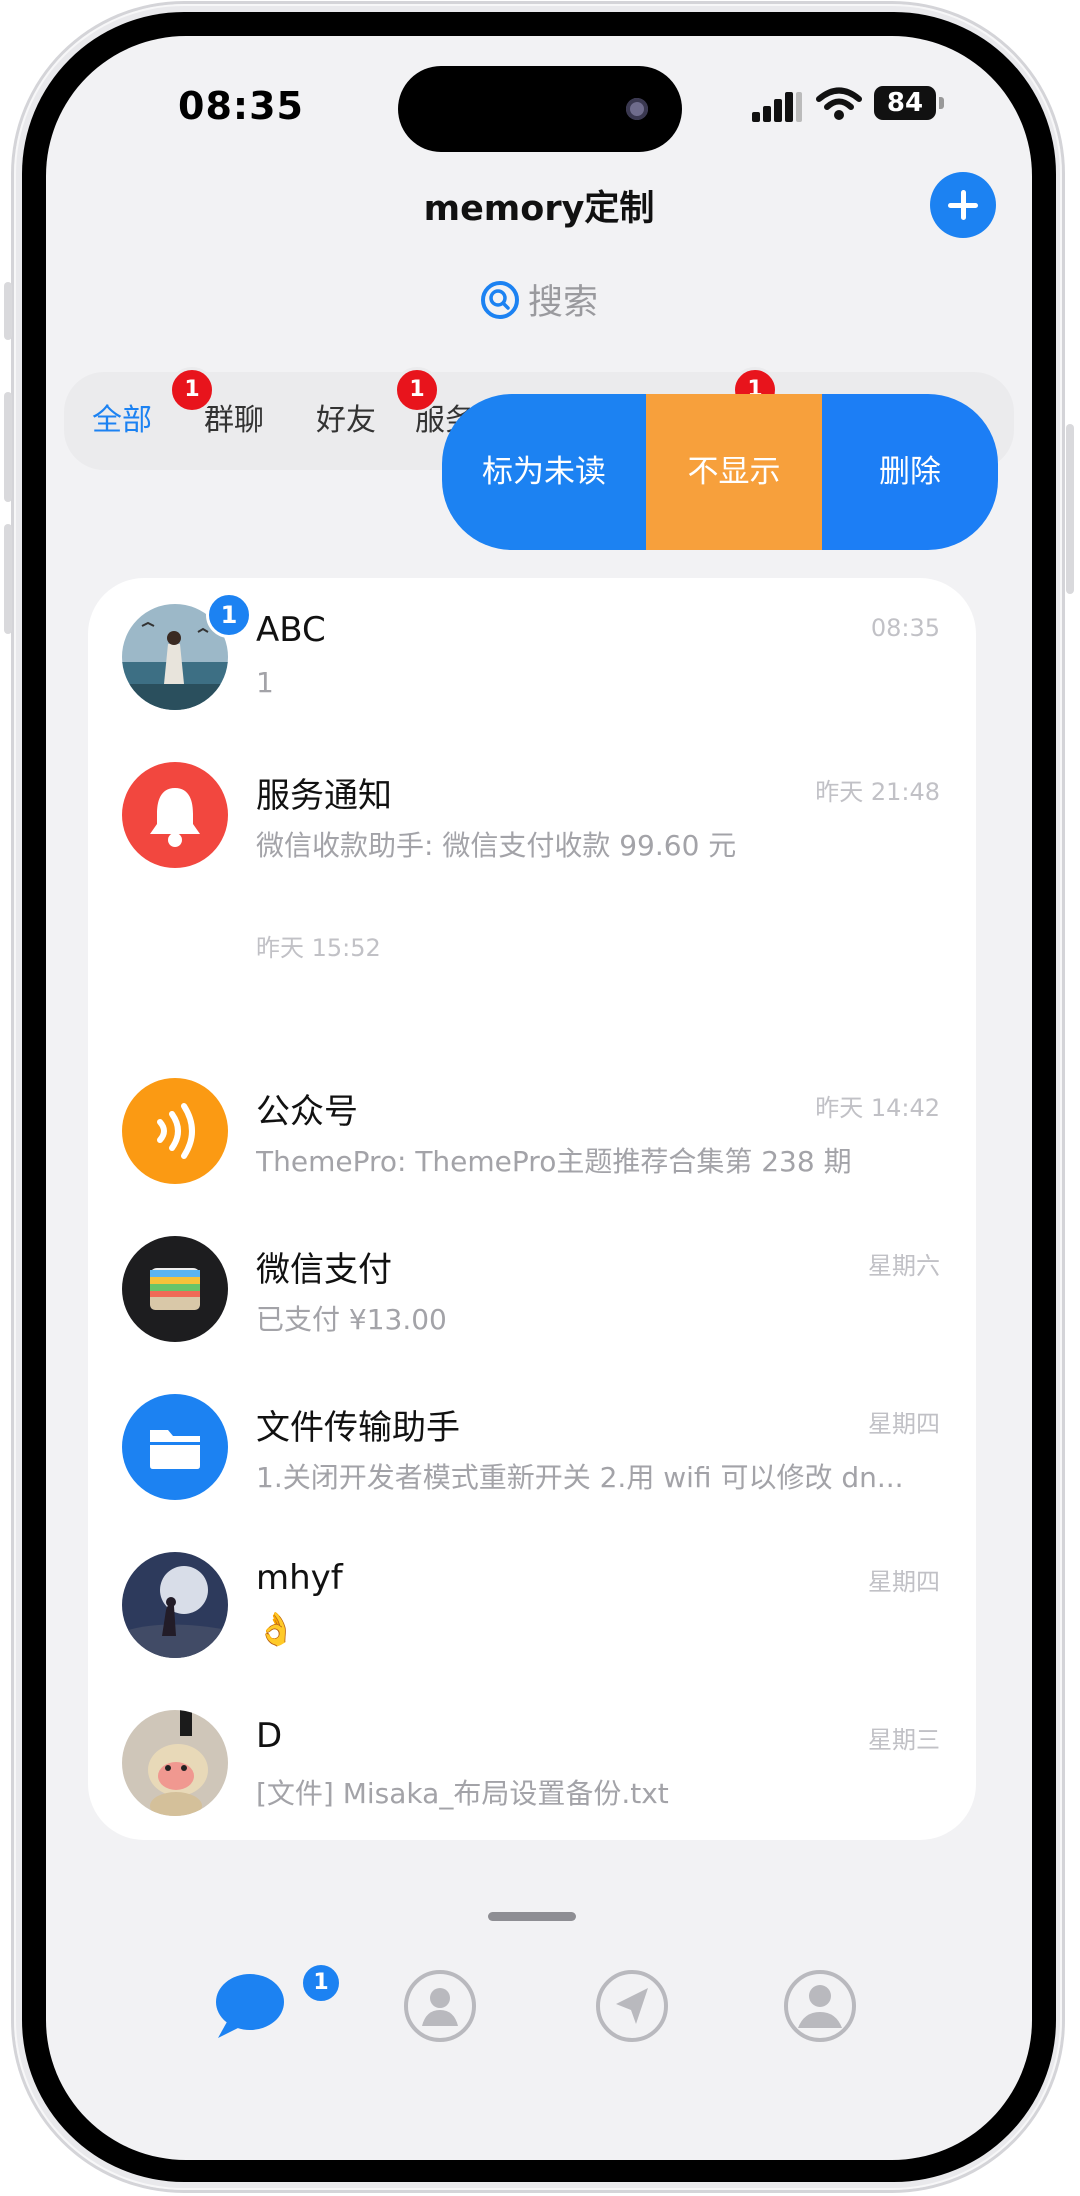  Describe the element at coordinates (532, 973) in the screenshot. I see `chat-row-swiped: 昨天 15:52` at that location.